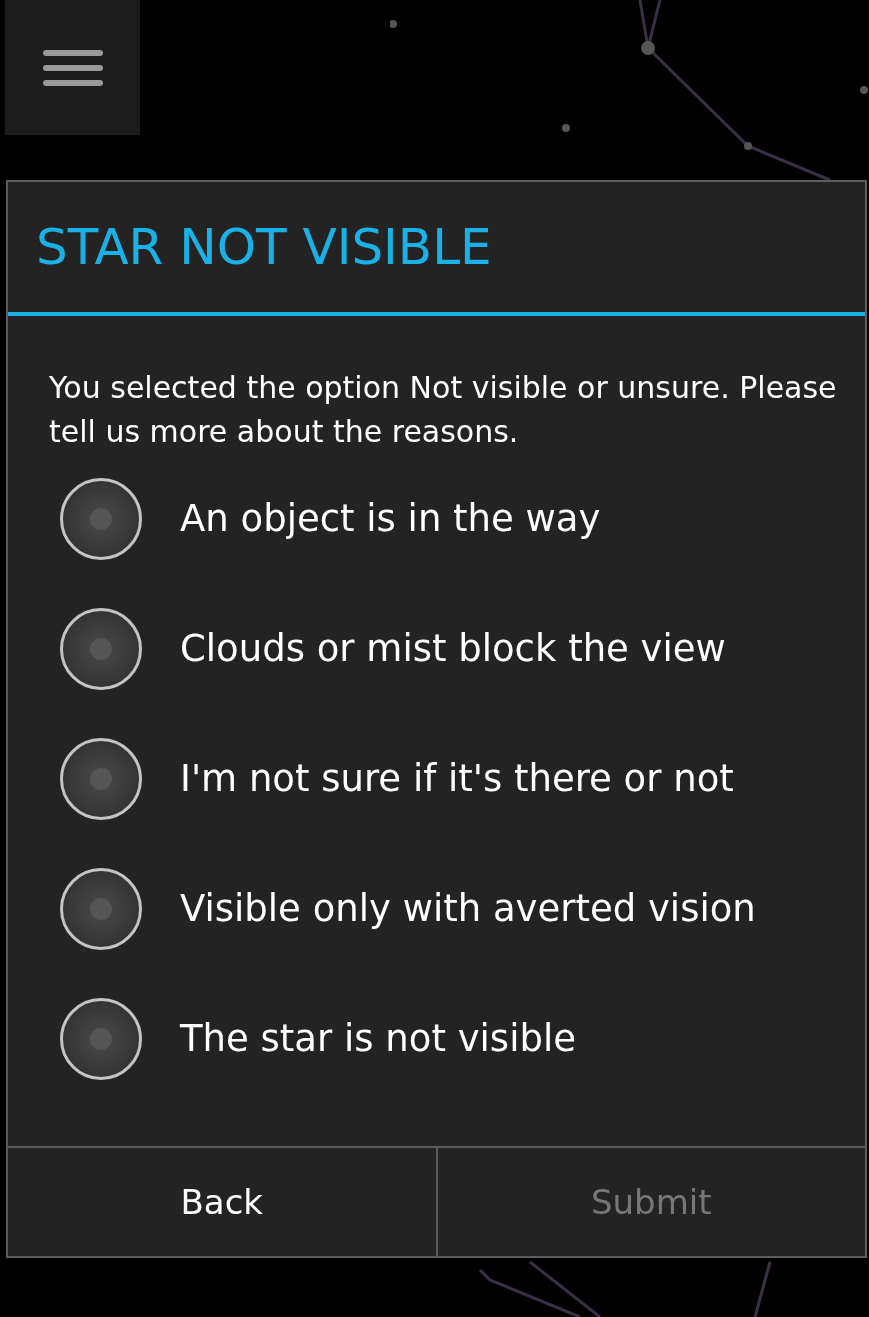 This screenshot has height=1317, width=869. What do you see at coordinates (443, 410) in the screenshot?
I see `dialog-message: You selected the option Not visible or unsure. Please tell us more about the reasons.` at bounding box center [443, 410].